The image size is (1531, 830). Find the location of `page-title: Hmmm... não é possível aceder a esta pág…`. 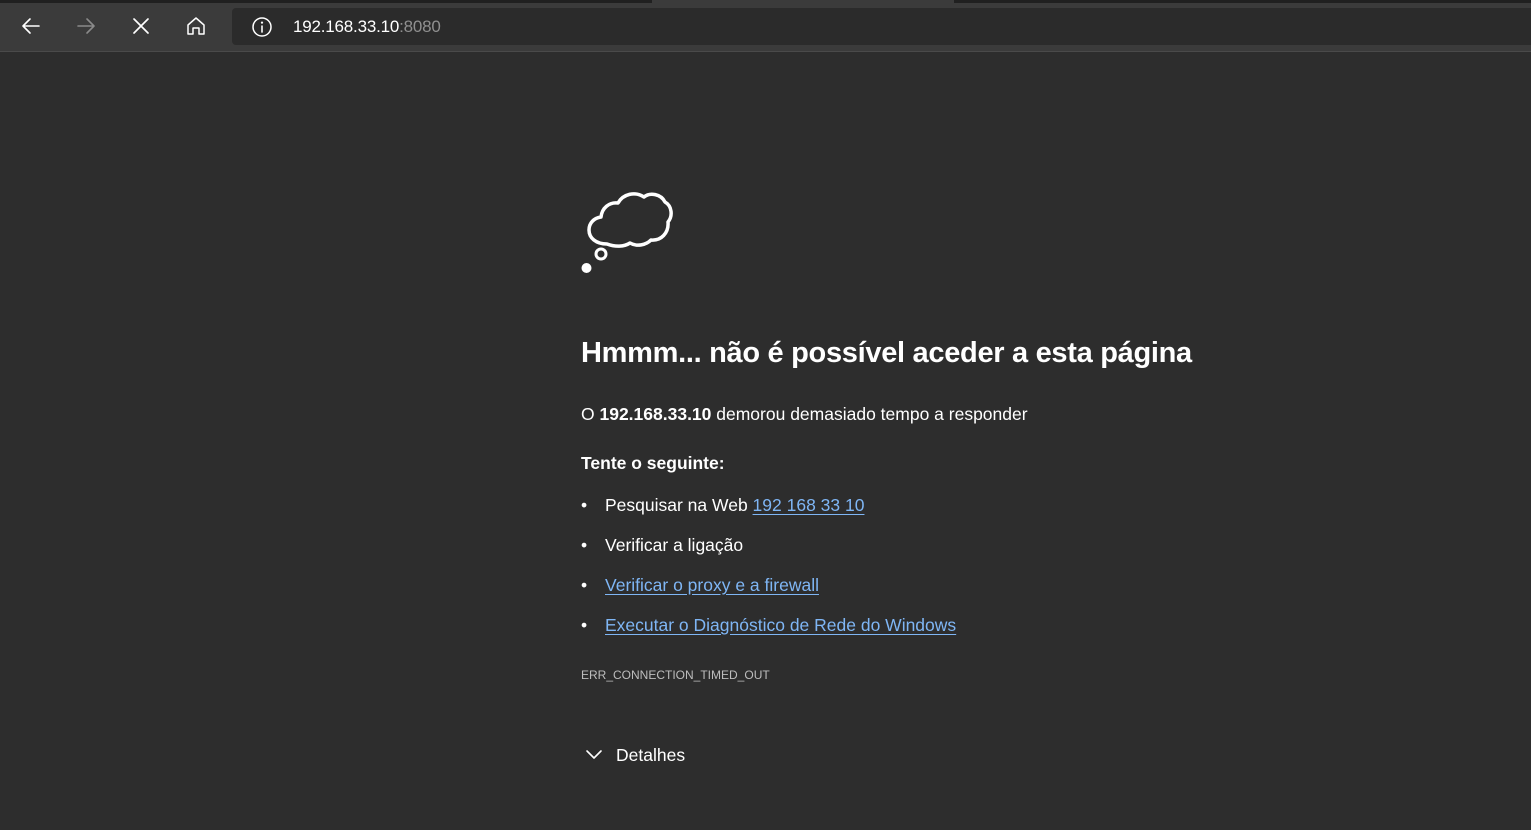

page-title: Hmmm... não é possível aceder a esta pág… is located at coordinates (886, 353).